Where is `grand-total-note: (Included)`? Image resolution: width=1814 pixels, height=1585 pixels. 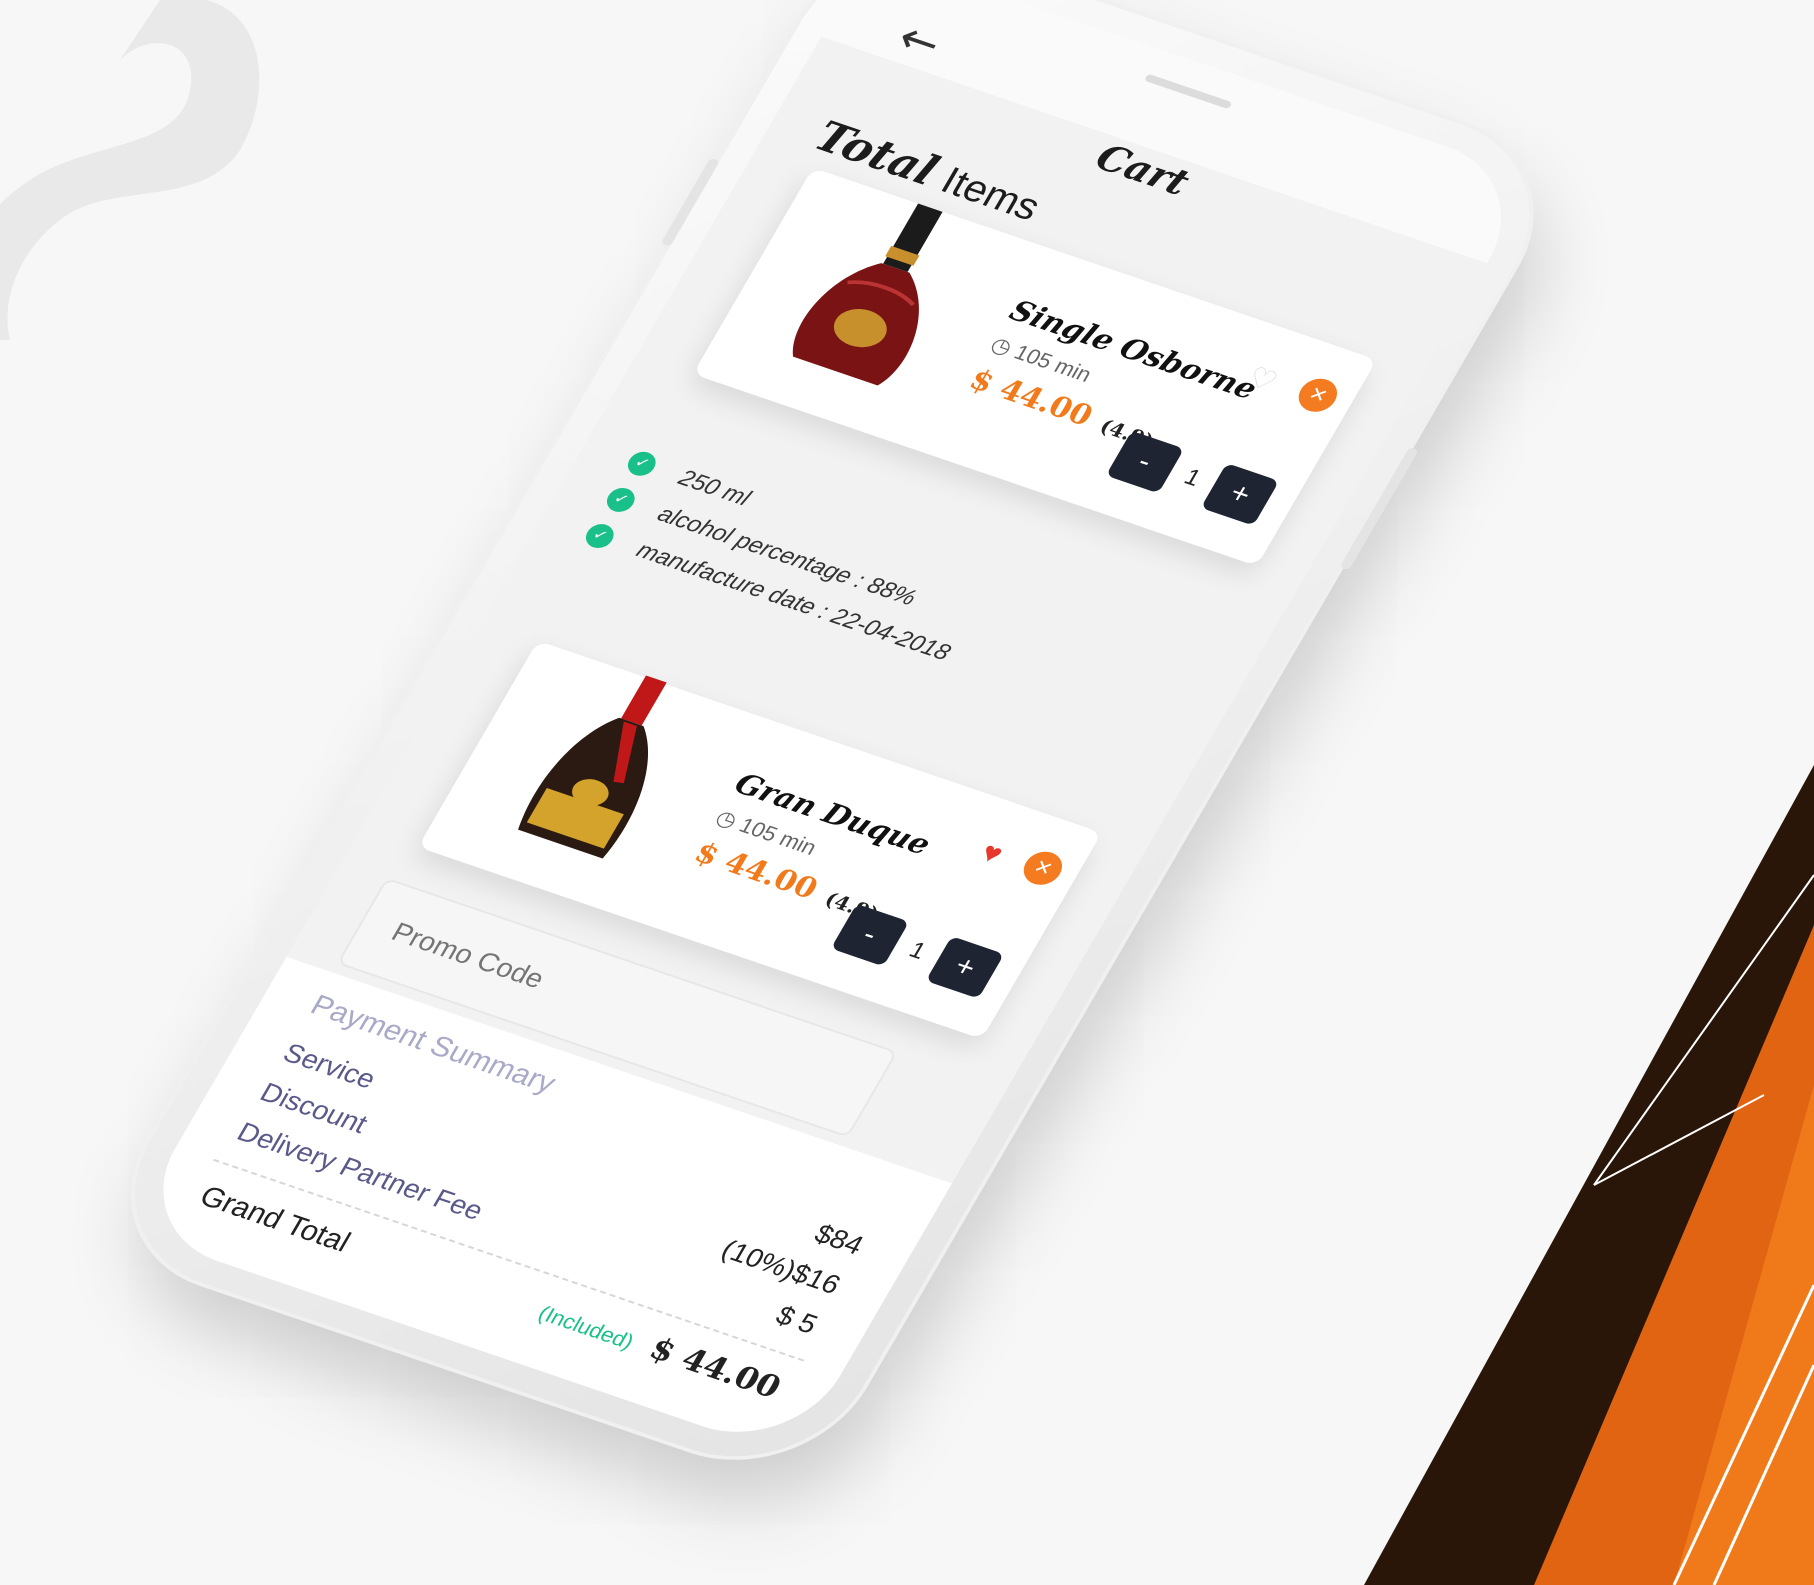 grand-total-note: (Included) is located at coordinates (586, 1327).